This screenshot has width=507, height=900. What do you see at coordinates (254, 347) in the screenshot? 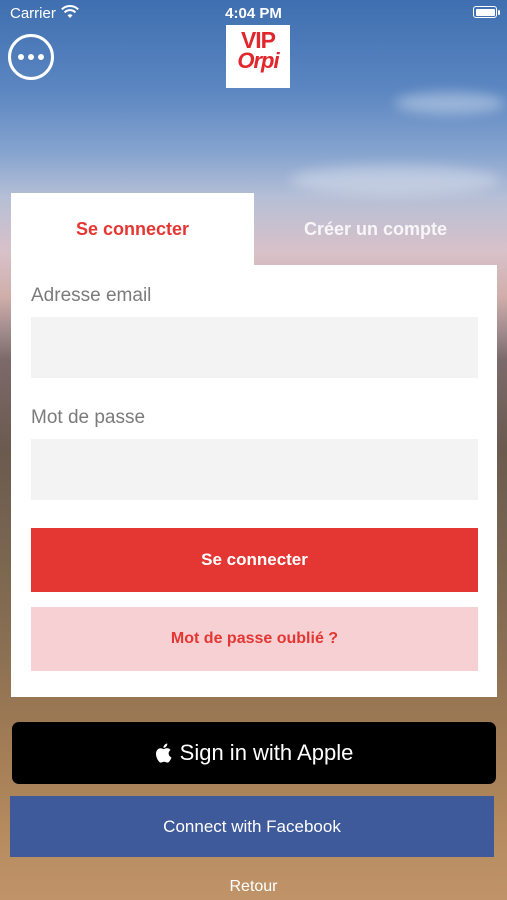
I see `email-field` at bounding box center [254, 347].